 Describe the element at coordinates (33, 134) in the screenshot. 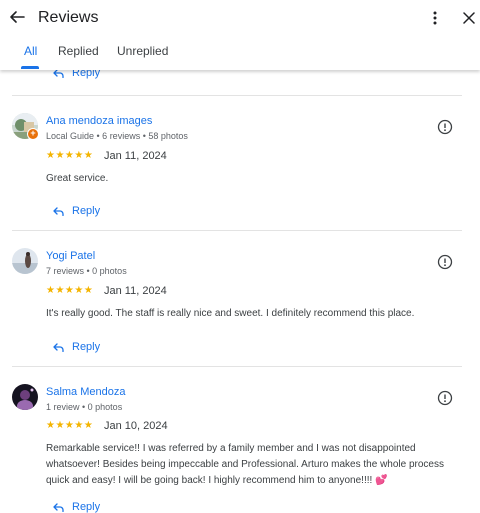

I see `local-guide-badge-icon: +` at that location.